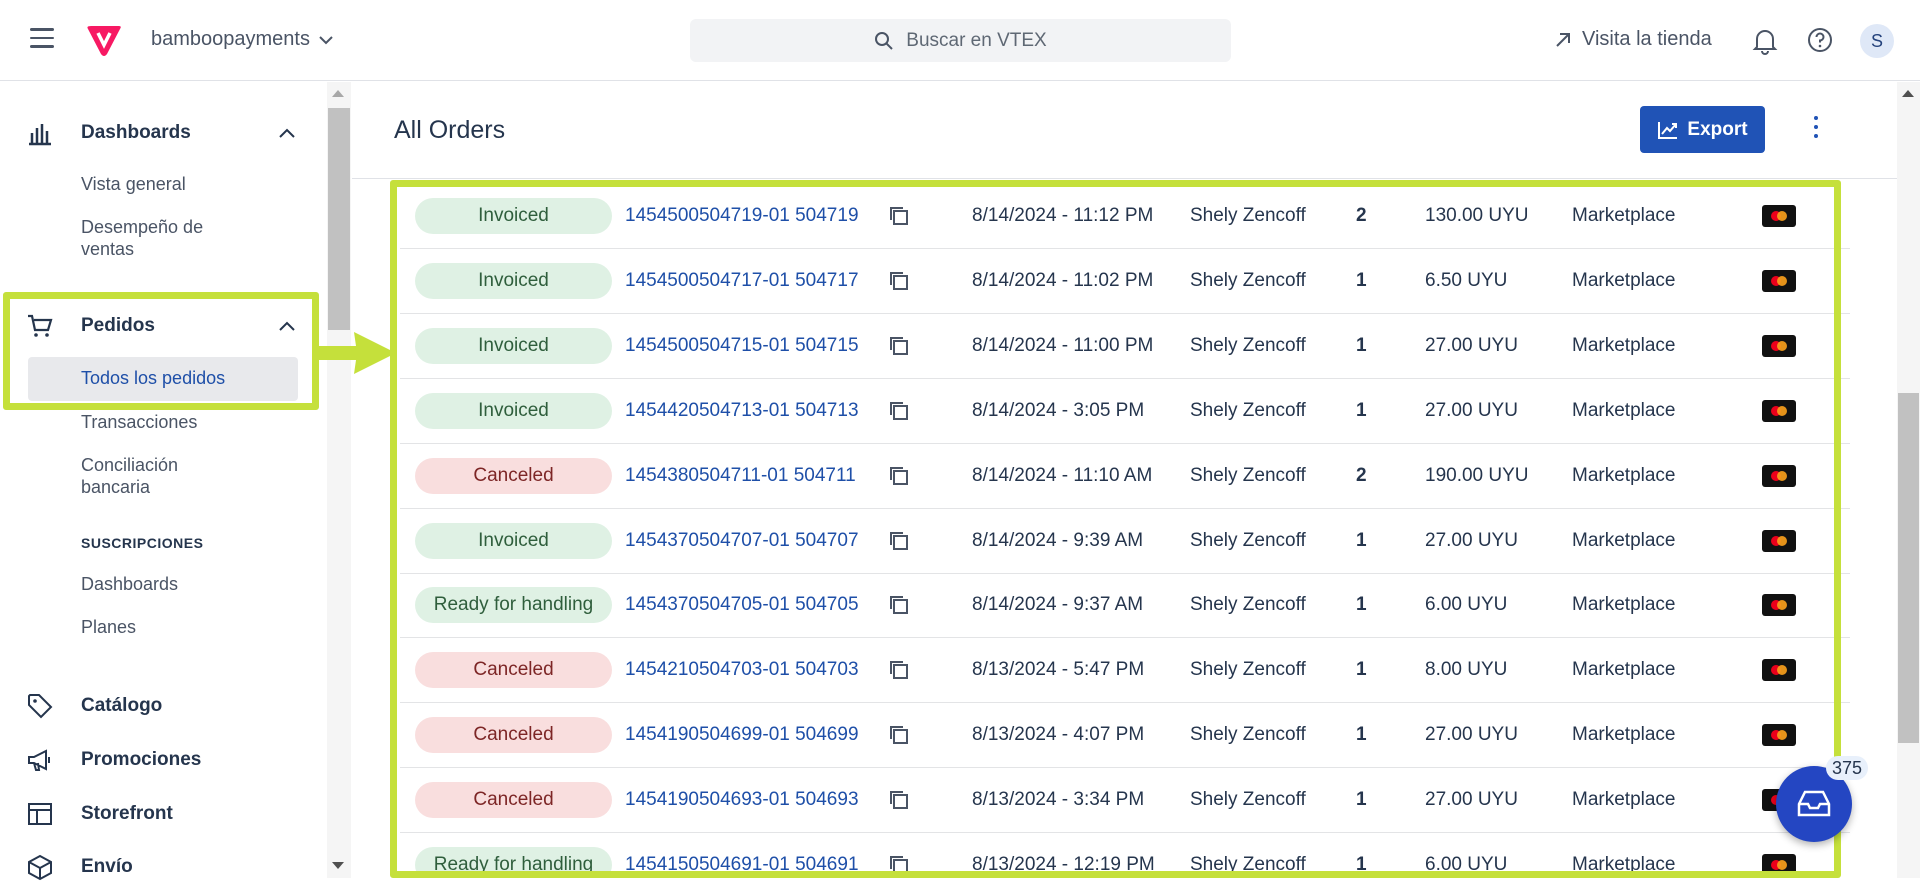 The image size is (1920, 889). What do you see at coordinates (742, 605) in the screenshot?
I see `order-id-link: 1454370504705-01 504705` at bounding box center [742, 605].